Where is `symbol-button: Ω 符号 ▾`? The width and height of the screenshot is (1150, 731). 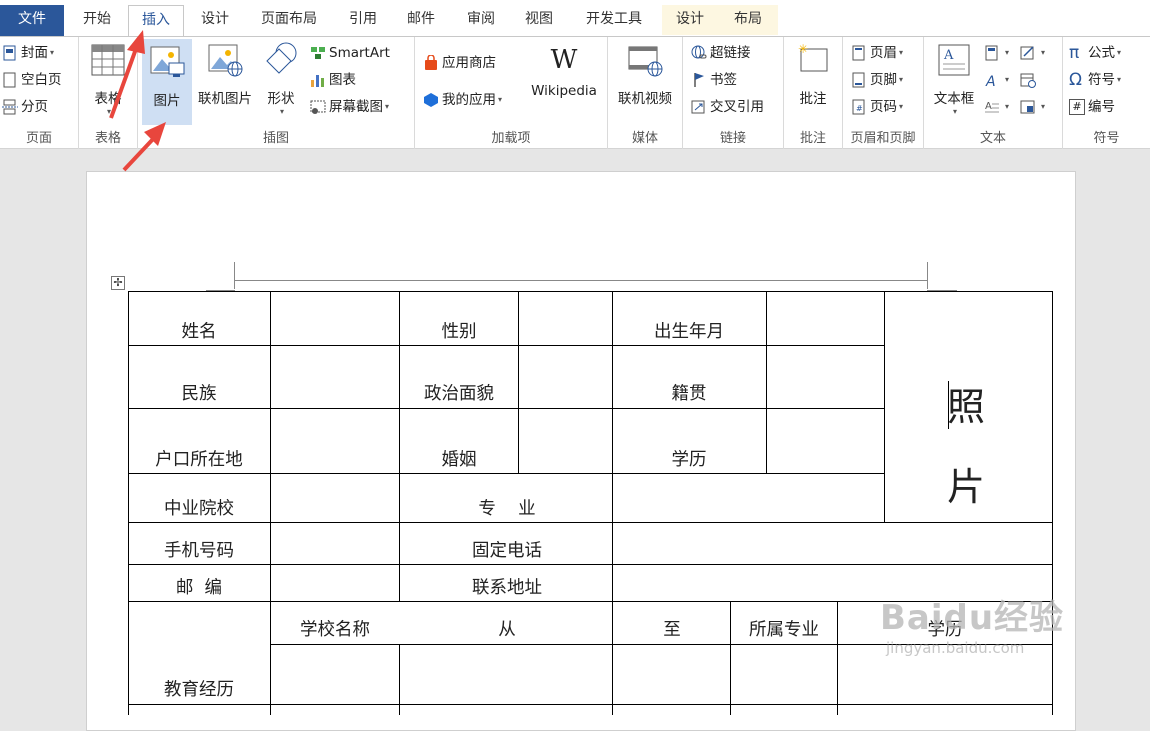 symbol-button: Ω 符号 ▾ is located at coordinates (1095, 80).